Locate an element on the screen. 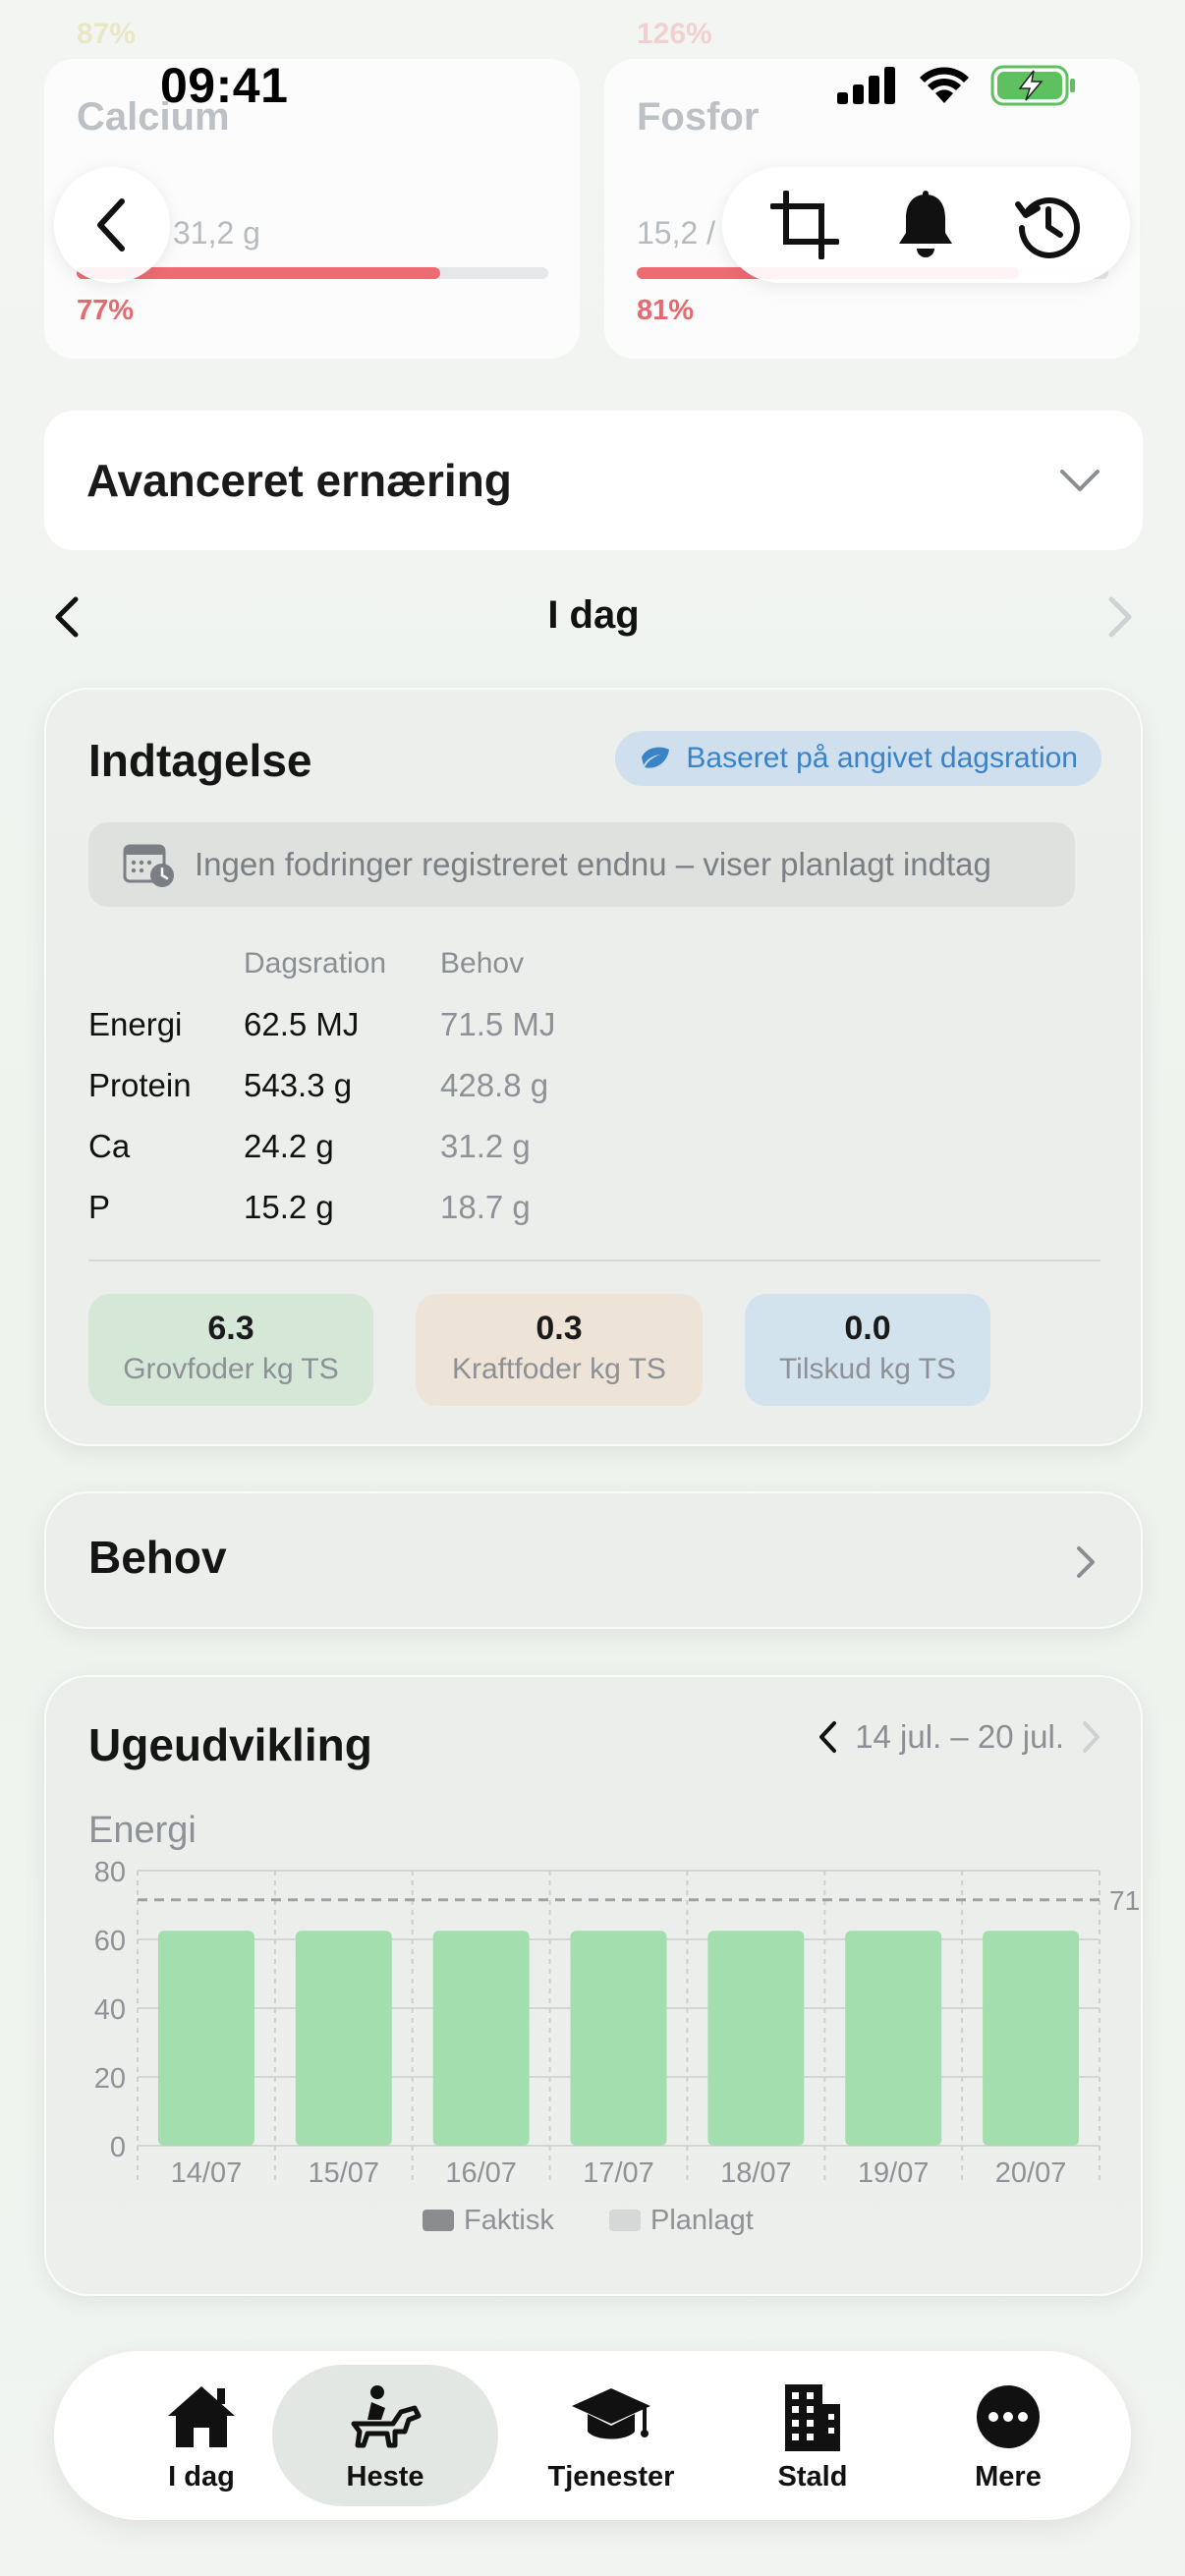  legend-swatch-actual is located at coordinates (439, 2220).